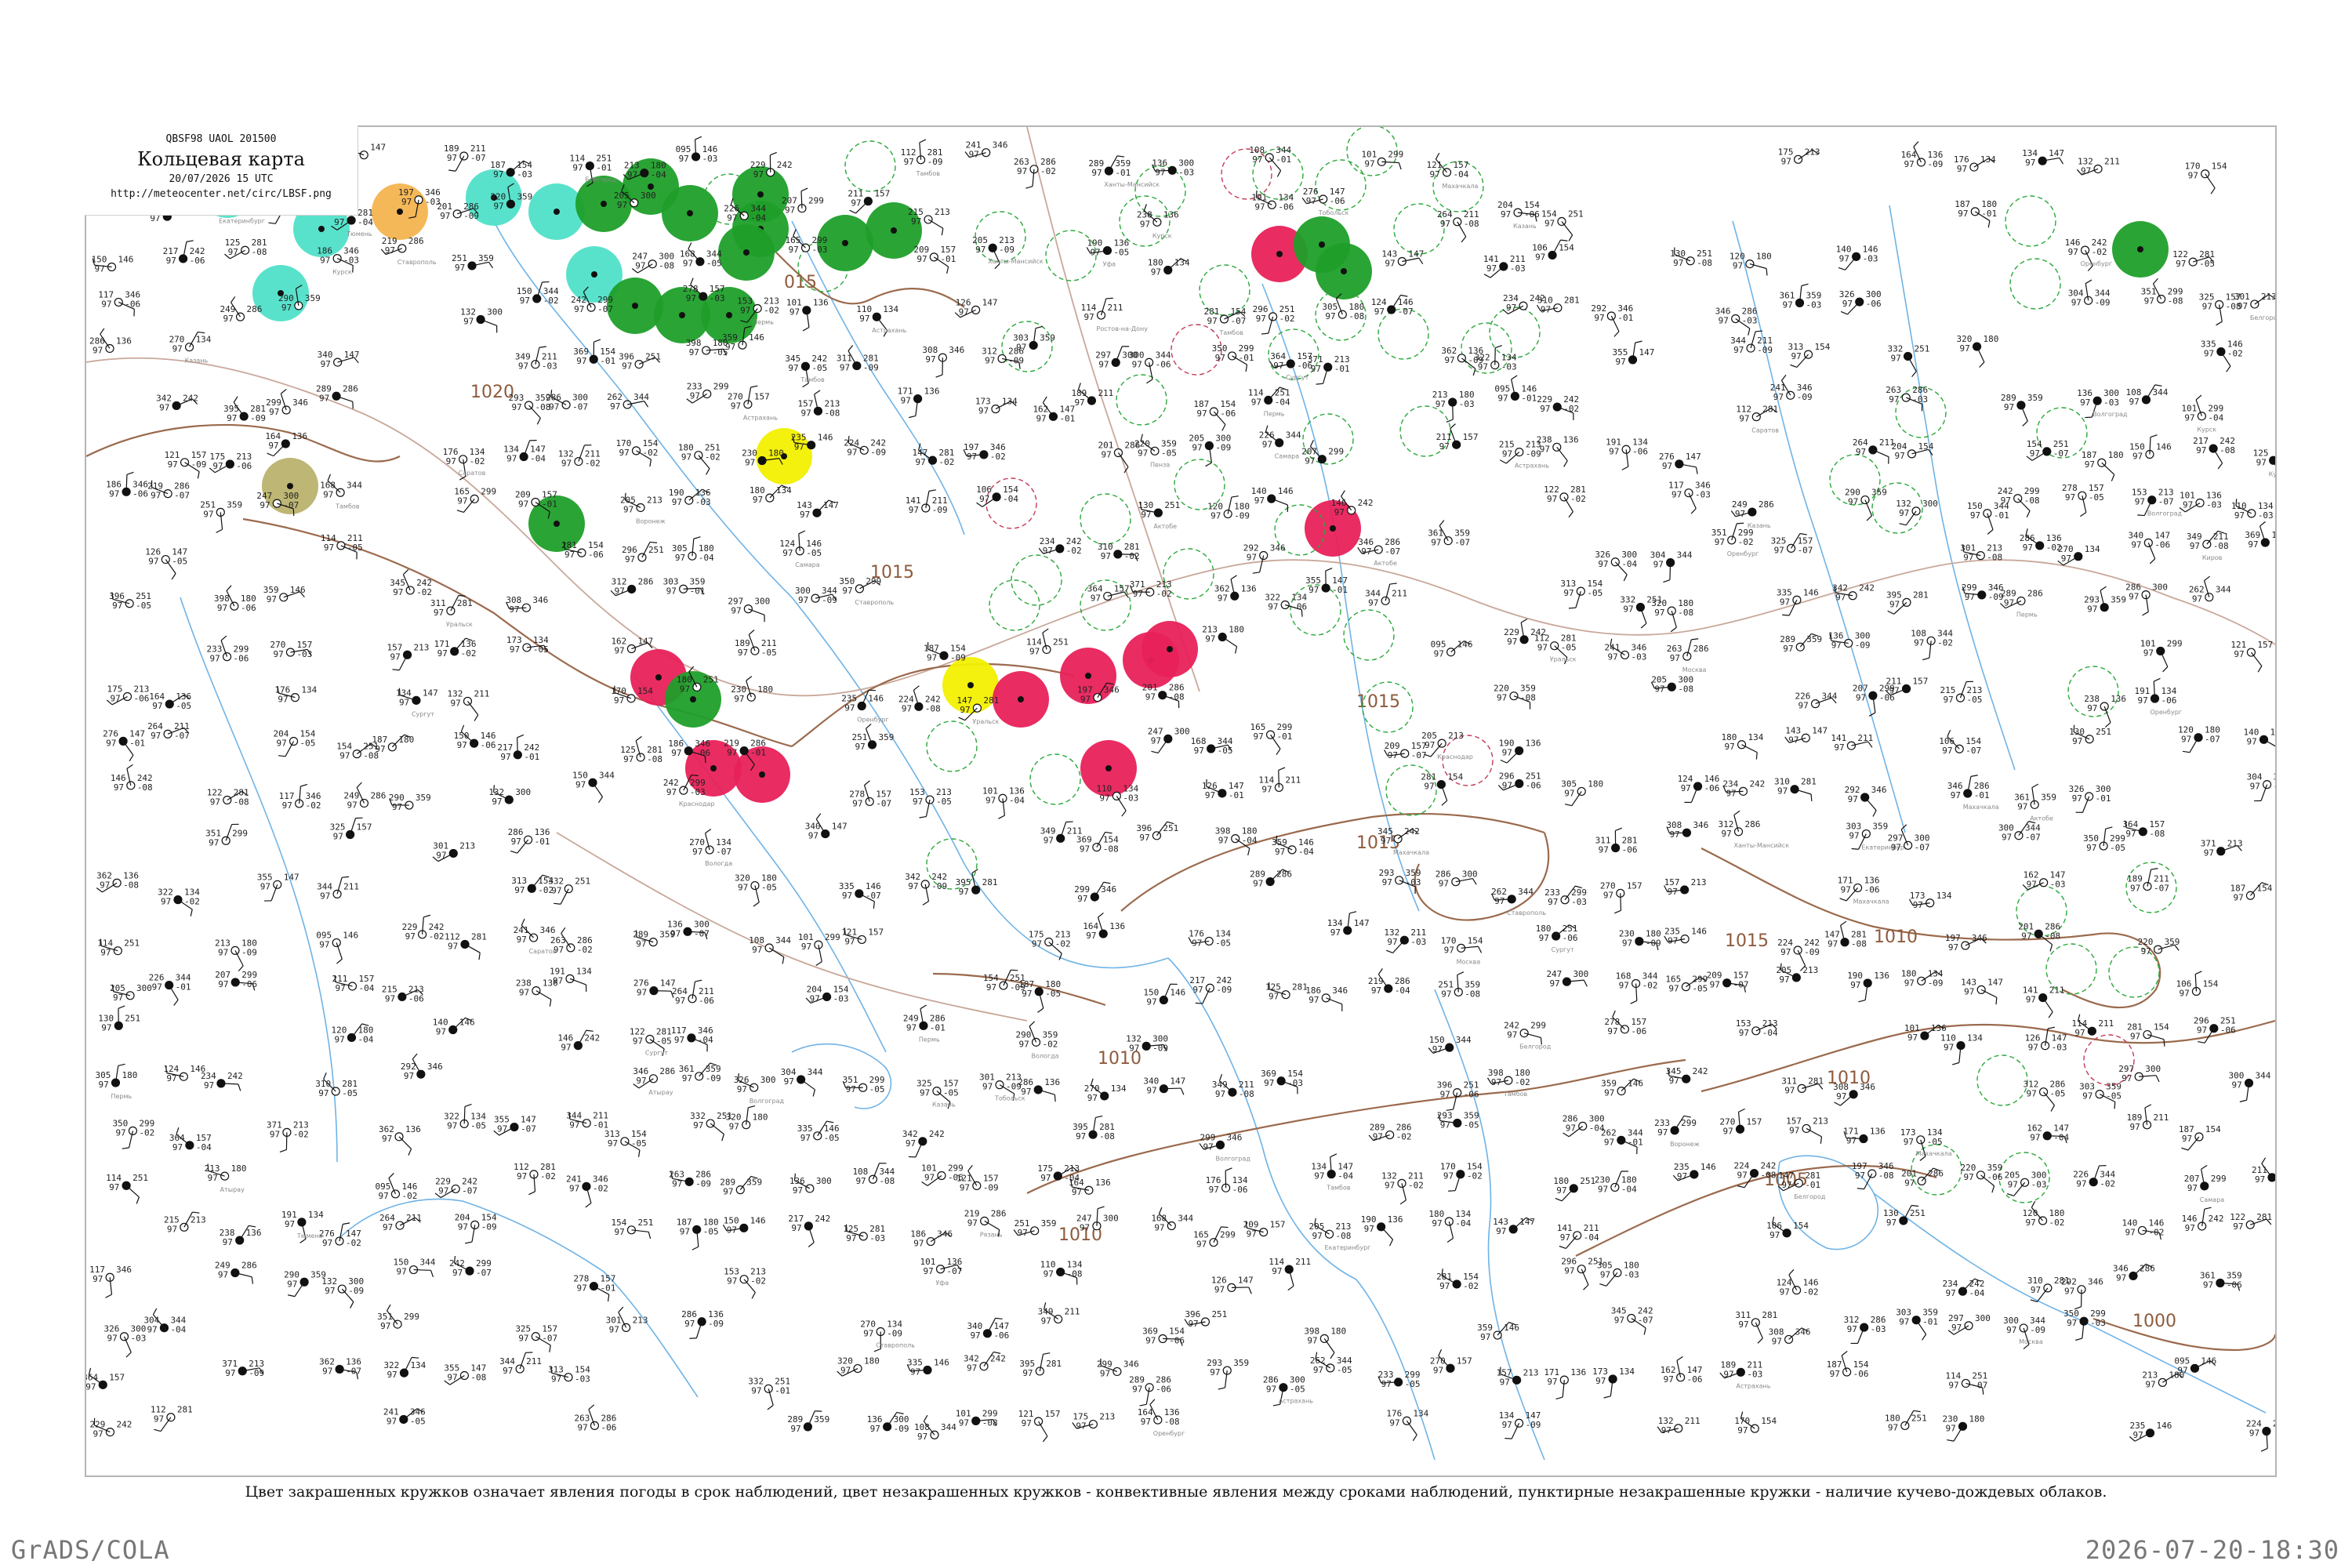 This screenshot has width=2352, height=1568. Describe the element at coordinates (465, 1117) in the screenshot. I see `station-model: 32297134-05` at that location.